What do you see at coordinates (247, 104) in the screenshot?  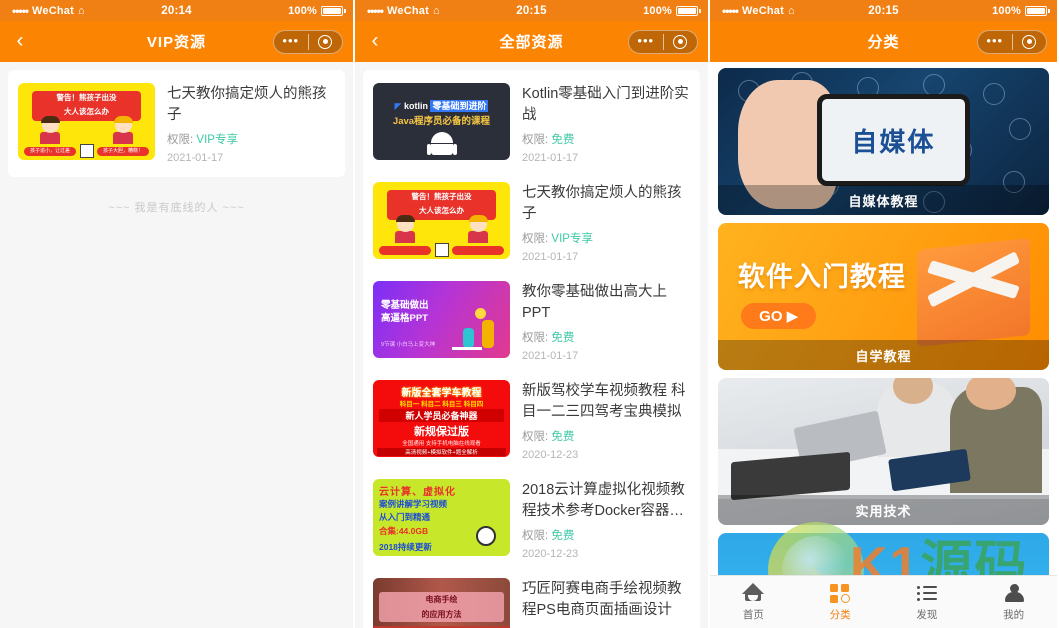 I see `resource-title: 七天教你搞定烦人的熊孩子` at bounding box center [247, 104].